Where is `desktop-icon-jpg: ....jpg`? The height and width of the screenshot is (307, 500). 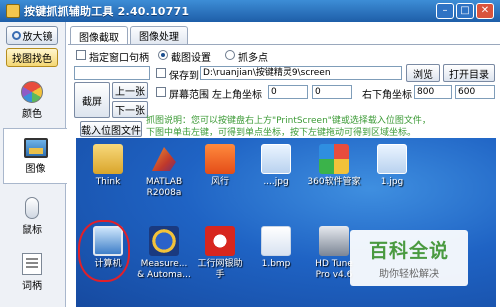
desktop-icon-jpg: ....jpg is located at coordinates (276, 166).